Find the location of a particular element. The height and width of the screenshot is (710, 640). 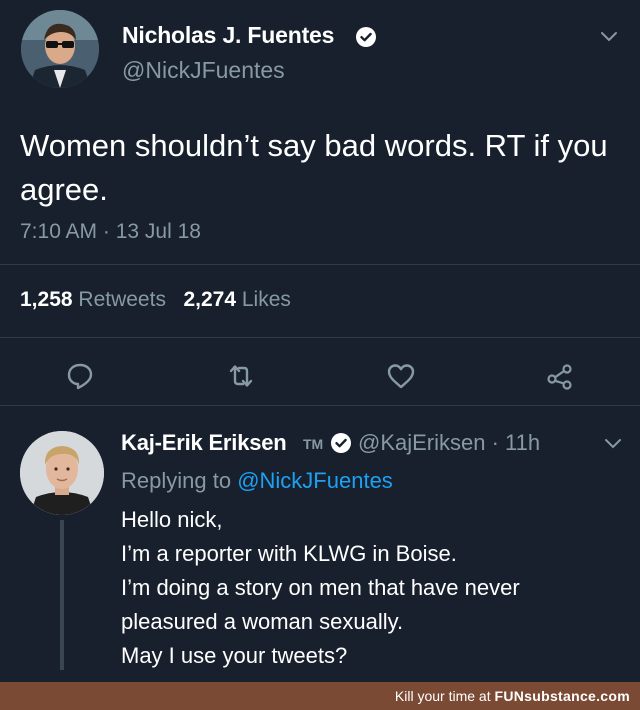

replying-to: Replying to @NickJFuentes is located at coordinates (257, 481).